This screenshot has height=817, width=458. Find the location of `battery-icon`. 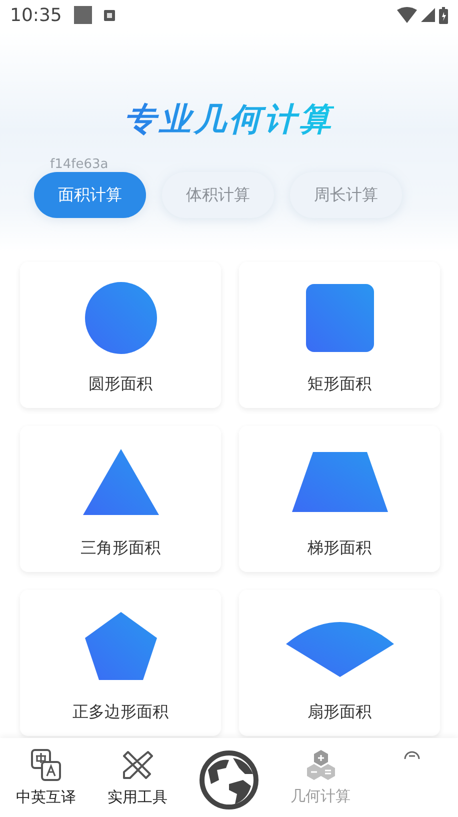

battery-icon is located at coordinates (443, 15).